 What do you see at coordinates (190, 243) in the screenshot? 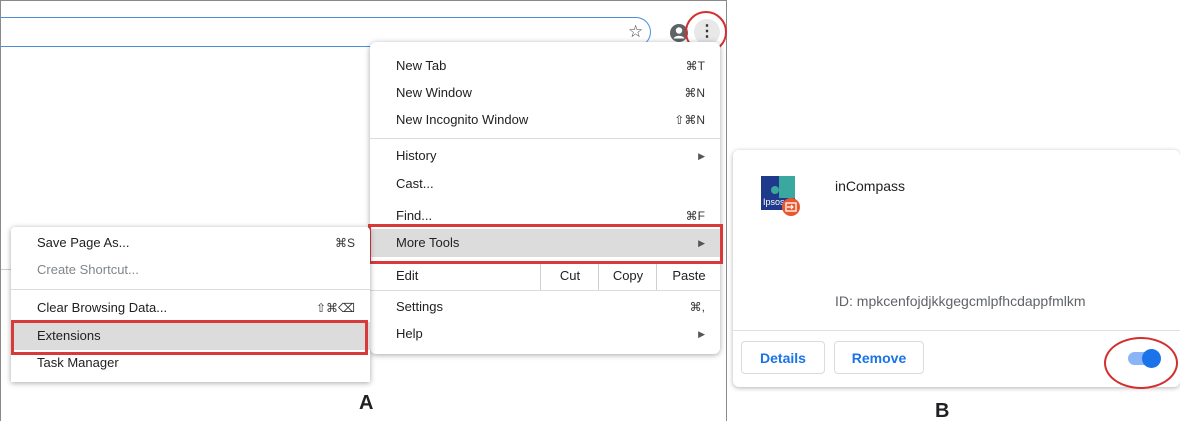
I see `submenu-item-save-page: Save Page As... ⌘S` at bounding box center [190, 243].